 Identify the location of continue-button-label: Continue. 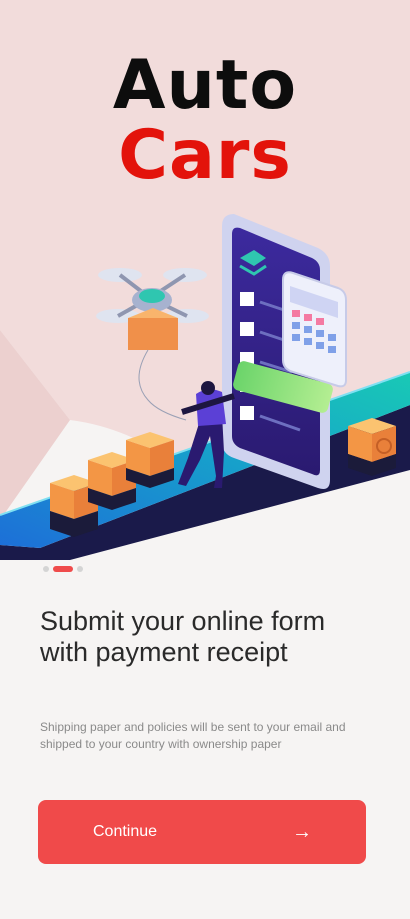
(125, 831).